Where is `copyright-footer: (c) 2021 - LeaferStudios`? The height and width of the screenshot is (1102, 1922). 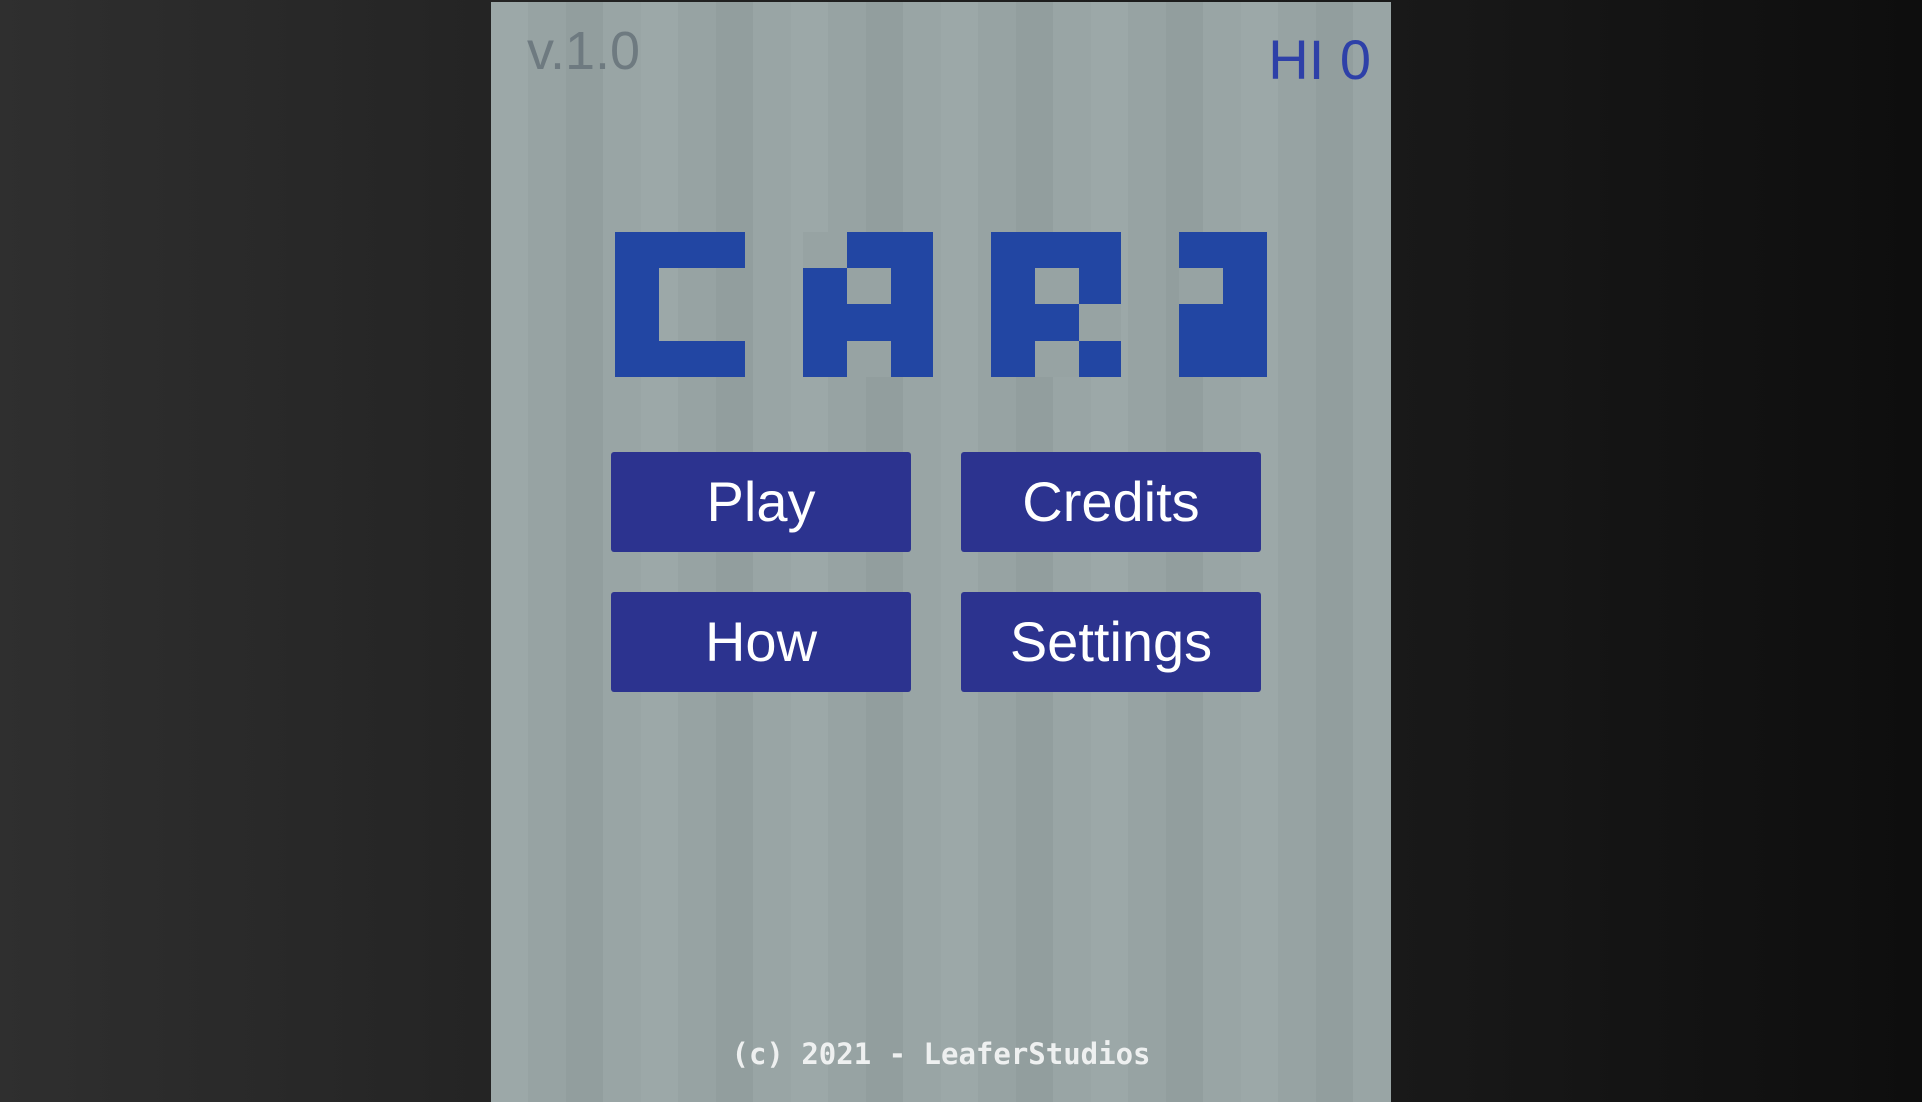
copyright-footer: (c) 2021 - LeaferStudios is located at coordinates (941, 1054).